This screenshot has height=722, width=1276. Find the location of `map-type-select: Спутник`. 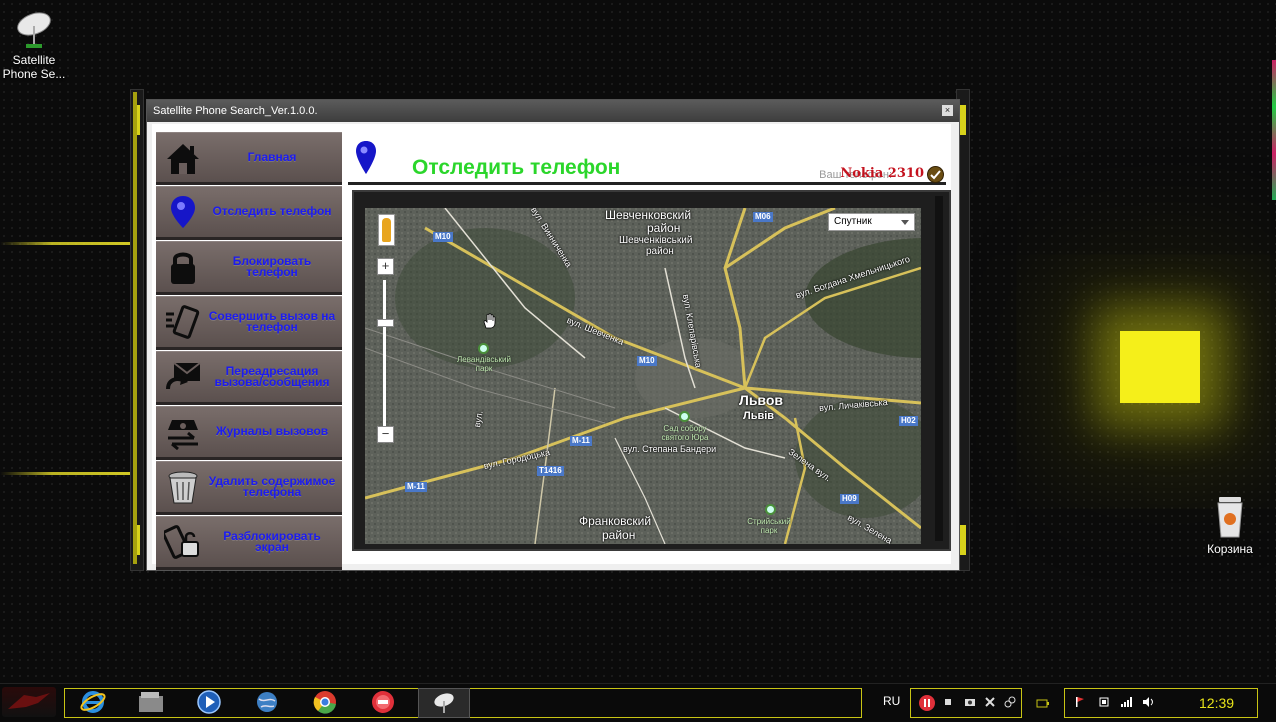

map-type-select: Спутник is located at coordinates (871, 222).